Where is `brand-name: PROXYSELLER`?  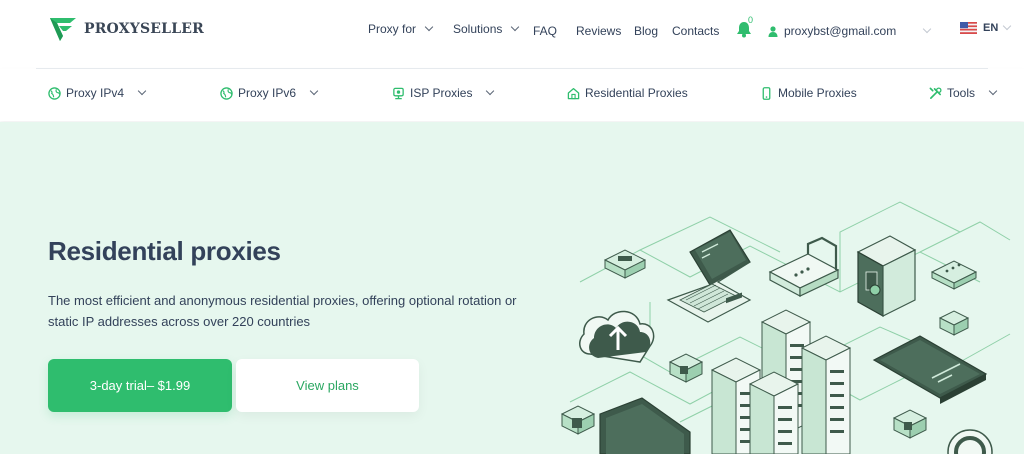
brand-name: PROXYSELLER is located at coordinates (144, 29).